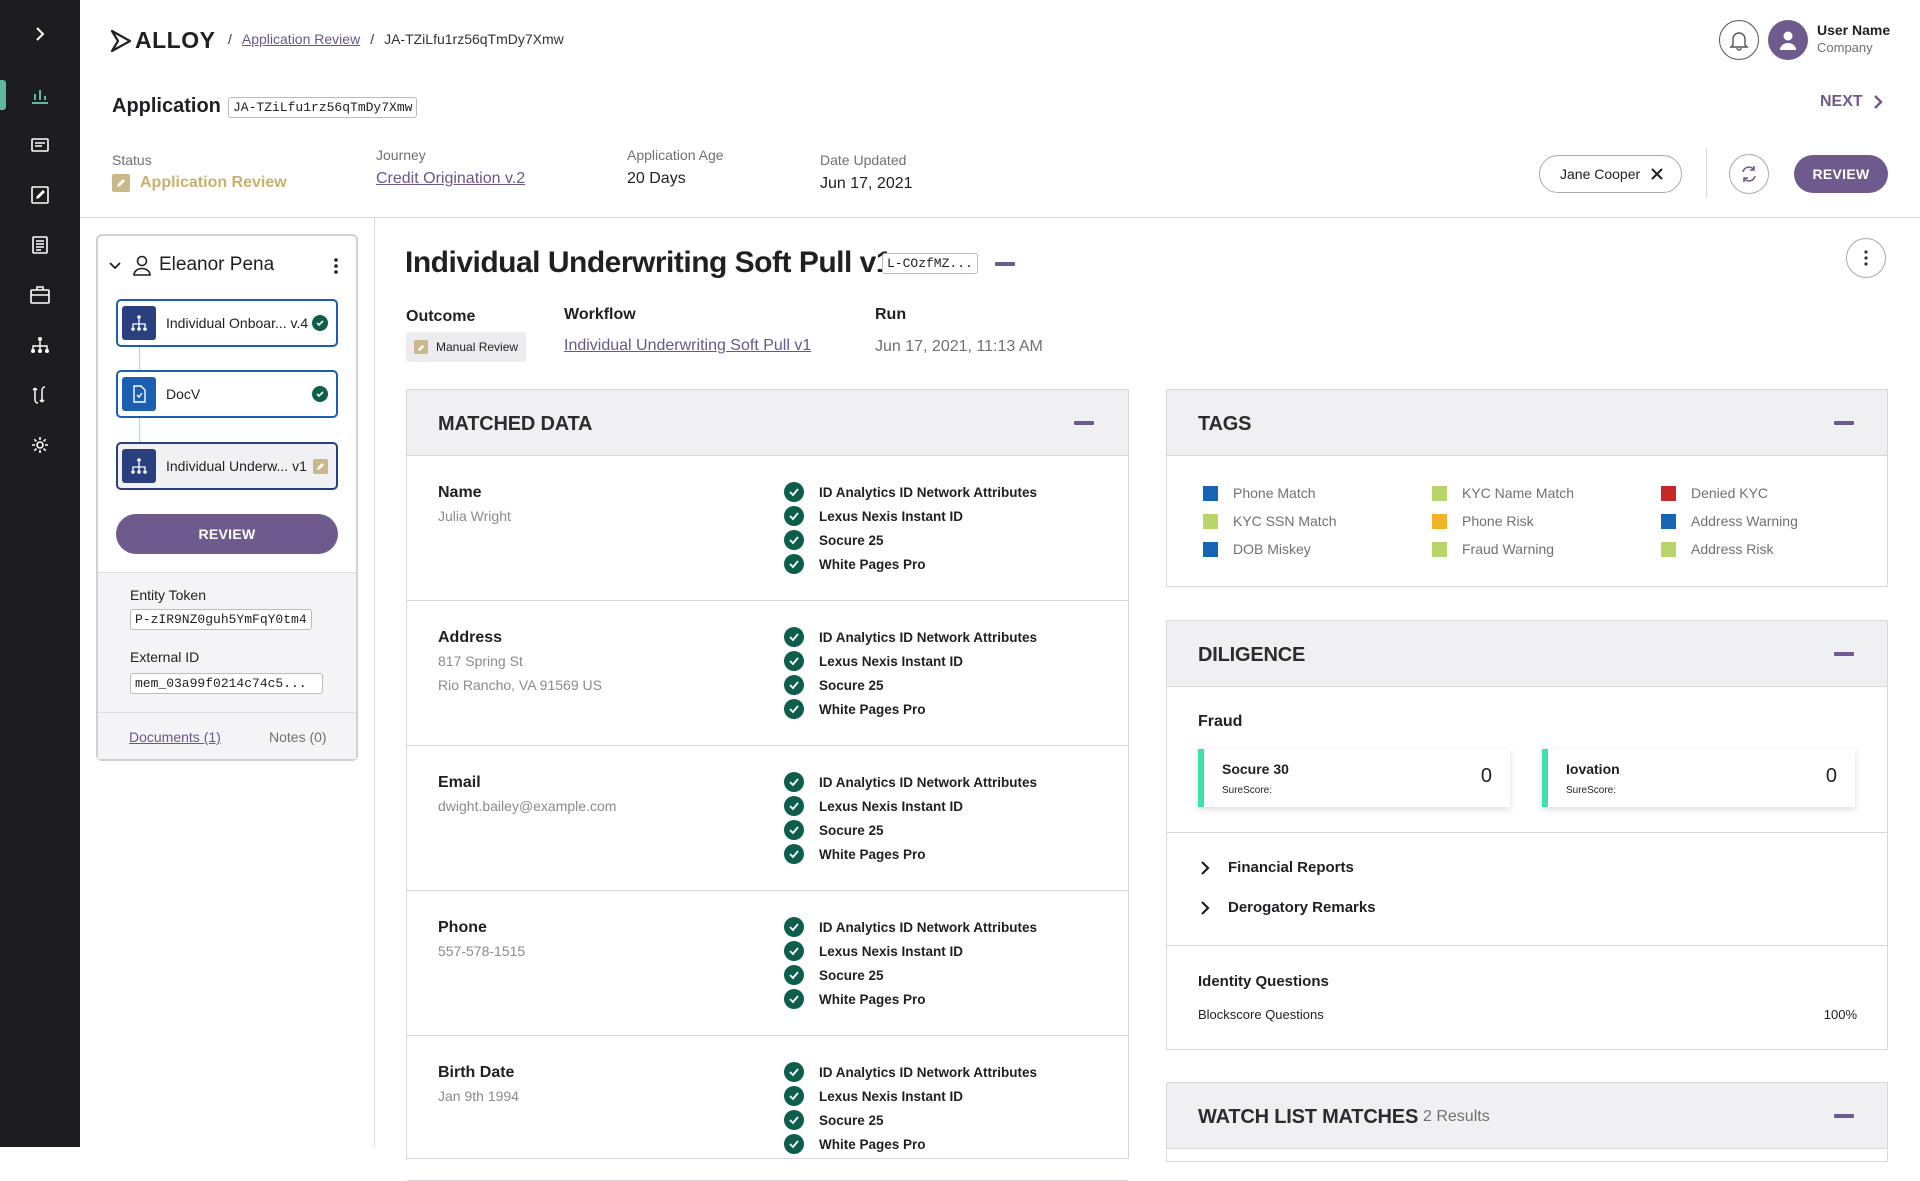 The height and width of the screenshot is (1181, 1920). I want to click on avatar, so click(1788, 40).